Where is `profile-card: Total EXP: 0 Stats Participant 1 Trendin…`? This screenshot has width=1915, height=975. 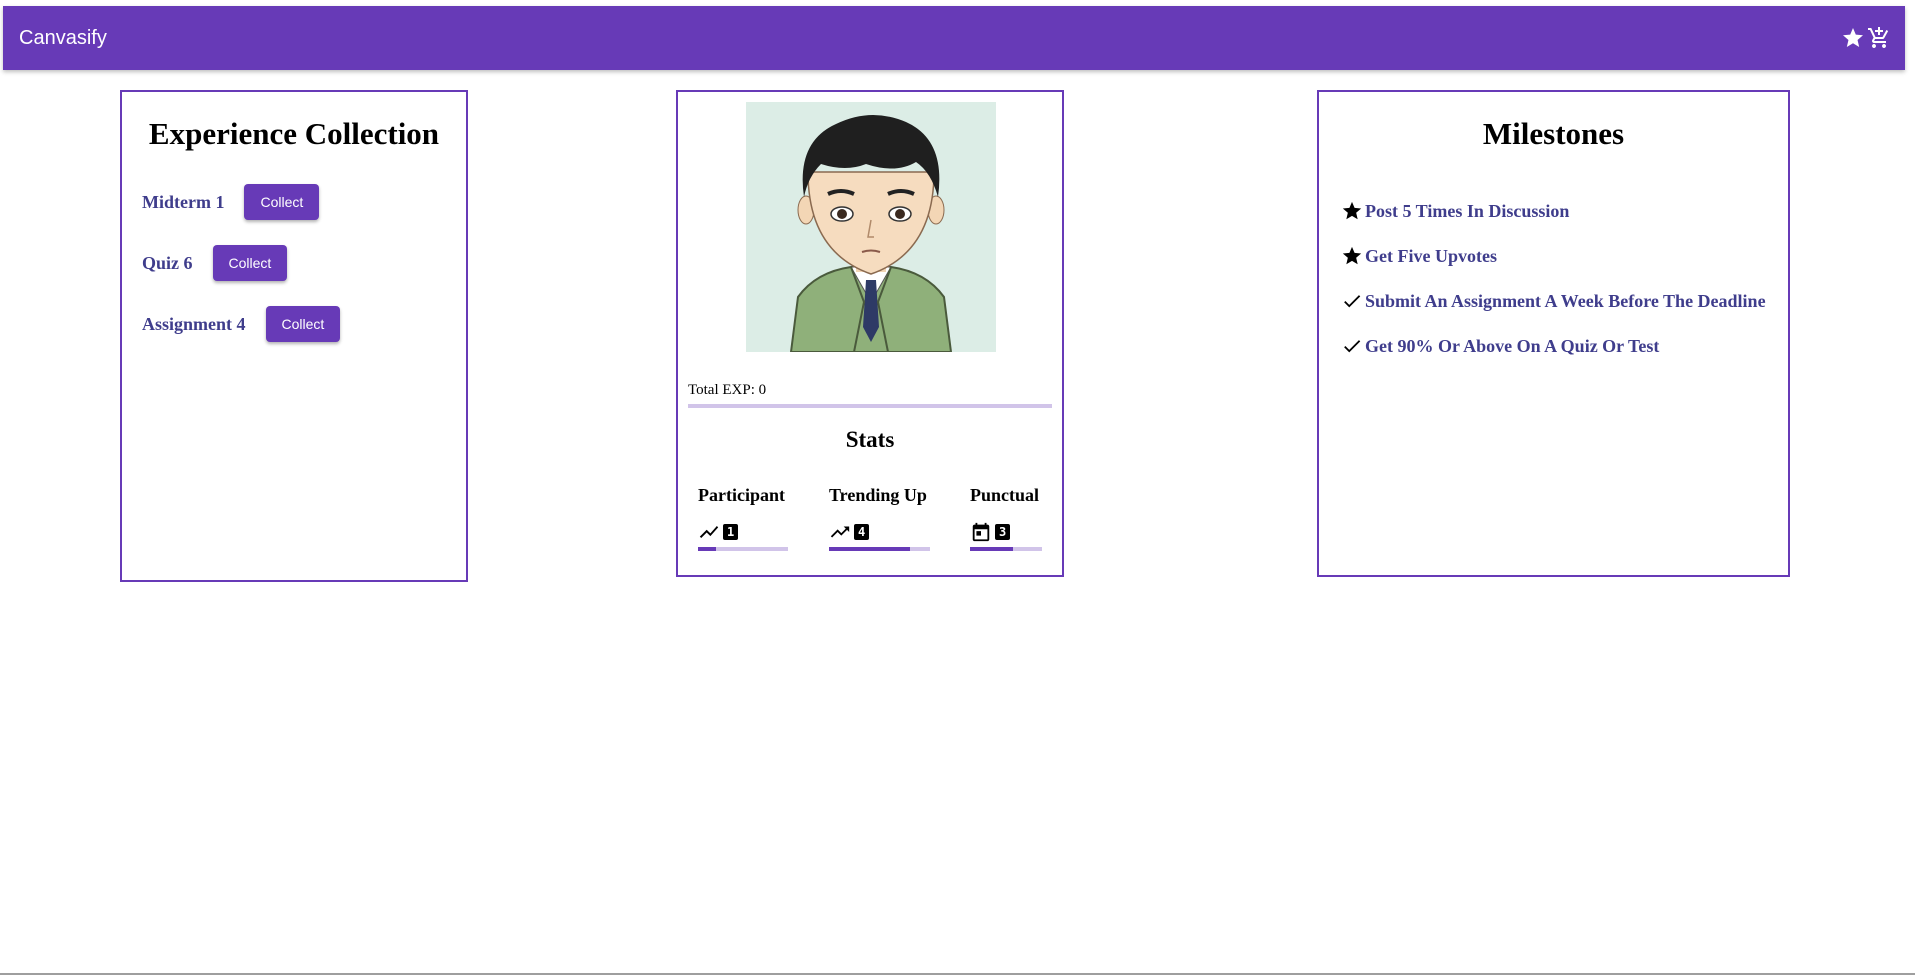 profile-card: Total EXP: 0 Stats Participant 1 Trendin… is located at coordinates (870, 333).